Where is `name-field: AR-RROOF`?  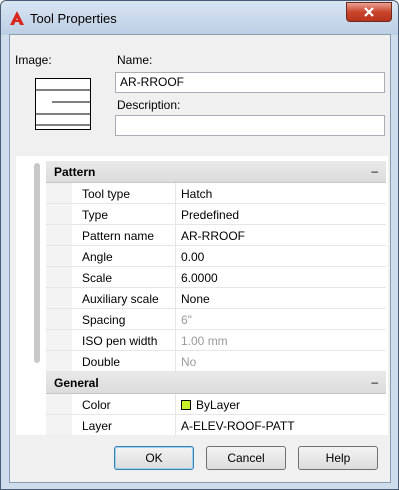 name-field: AR-RROOF is located at coordinates (250, 82).